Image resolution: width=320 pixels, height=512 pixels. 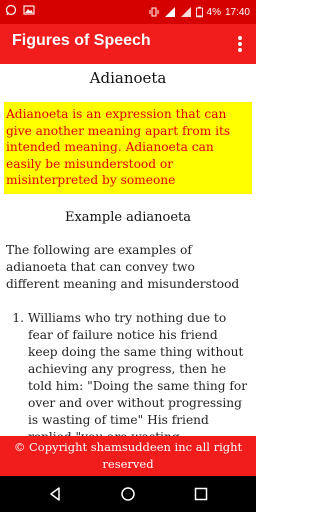 What do you see at coordinates (55, 494) in the screenshot?
I see `back-icon` at bounding box center [55, 494].